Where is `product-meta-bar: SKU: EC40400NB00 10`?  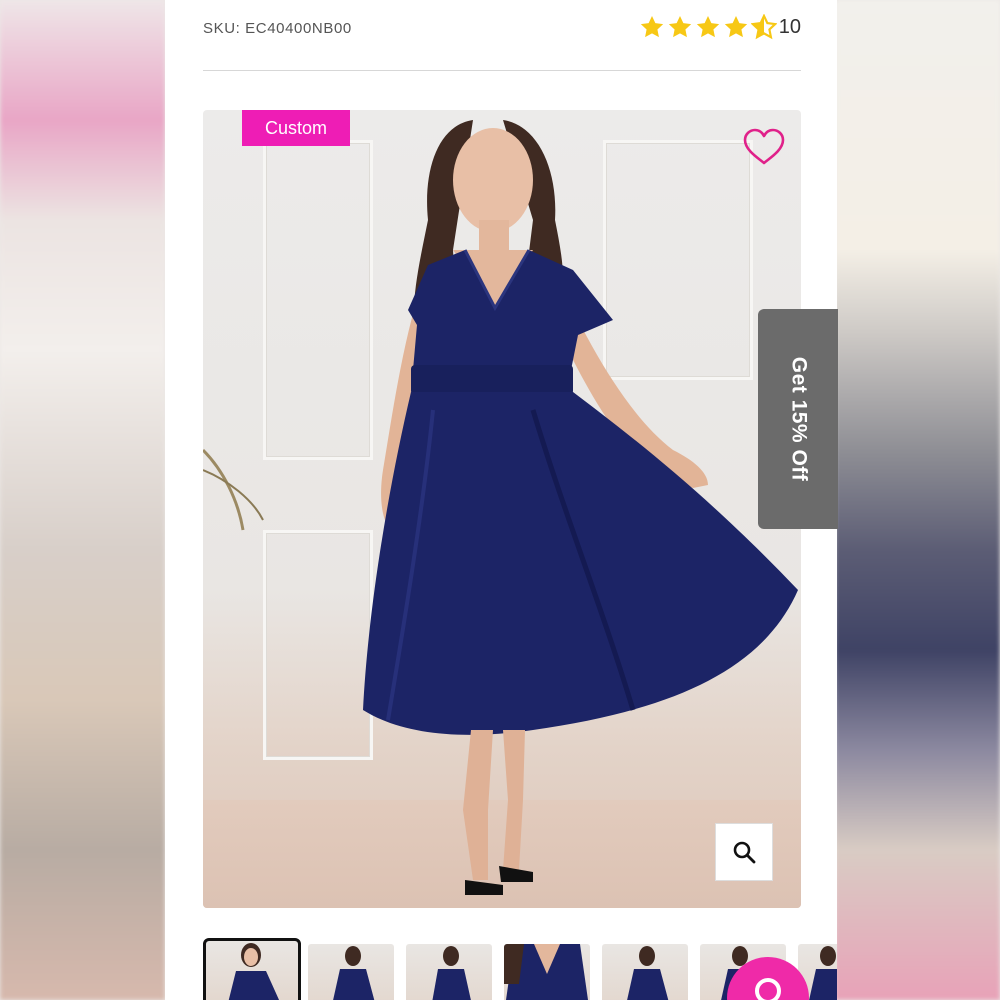 product-meta-bar: SKU: EC40400NB00 10 is located at coordinates (502, 35).